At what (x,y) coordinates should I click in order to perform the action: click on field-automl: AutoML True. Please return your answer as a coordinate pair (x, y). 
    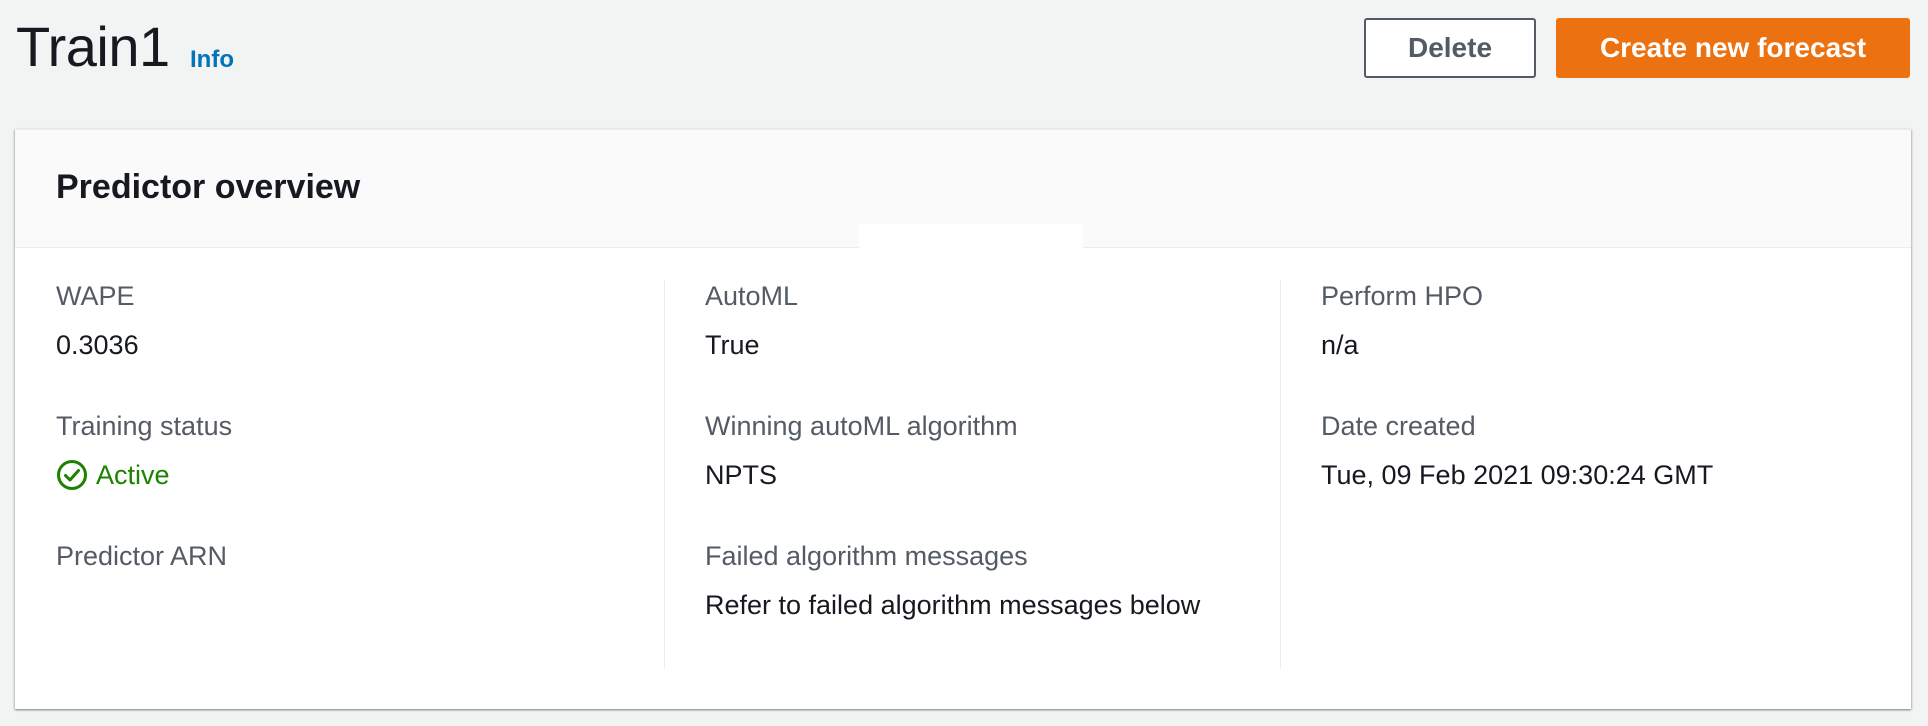
    Looking at the image, I should click on (992, 345).